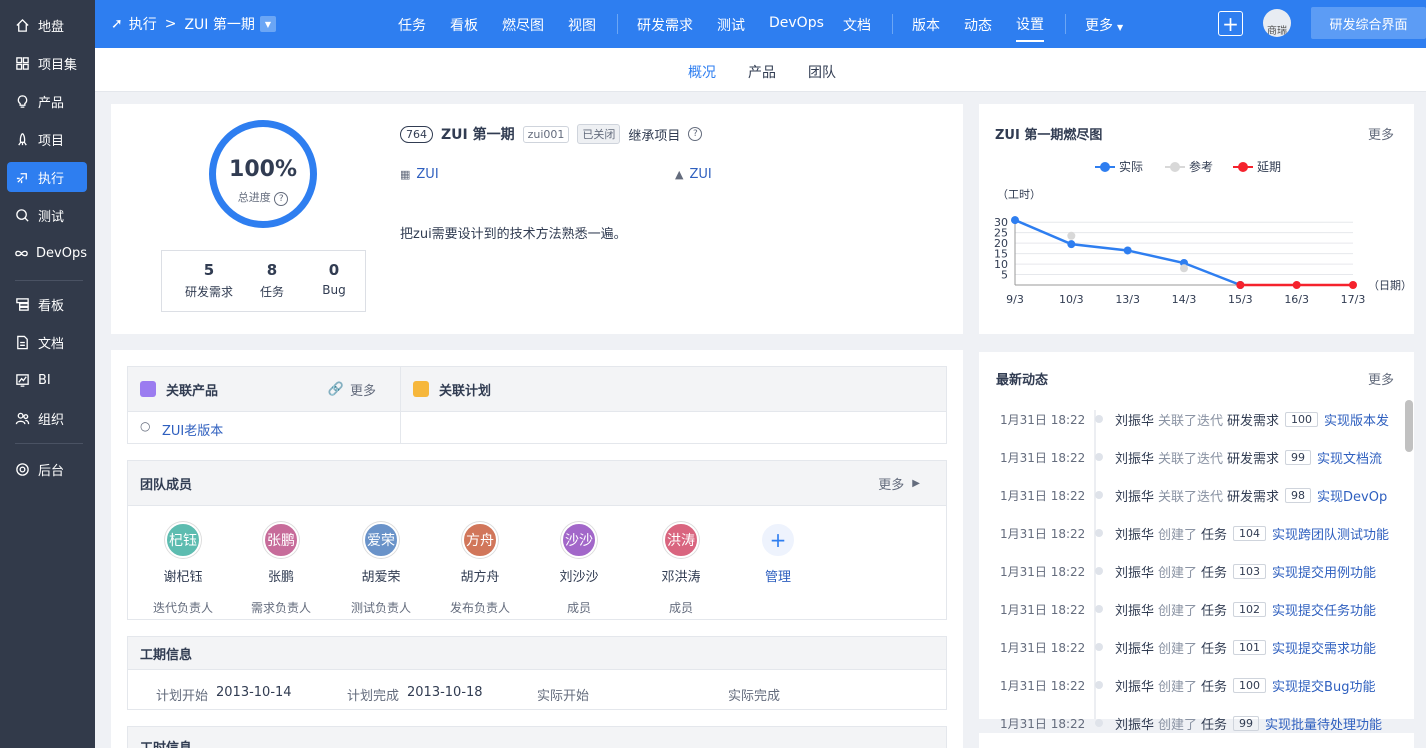 Image resolution: width=1426 pixels, height=748 pixels. What do you see at coordinates (1330, 533) in the screenshot?
I see `activity-target: 实现跨团队测试功能` at bounding box center [1330, 533].